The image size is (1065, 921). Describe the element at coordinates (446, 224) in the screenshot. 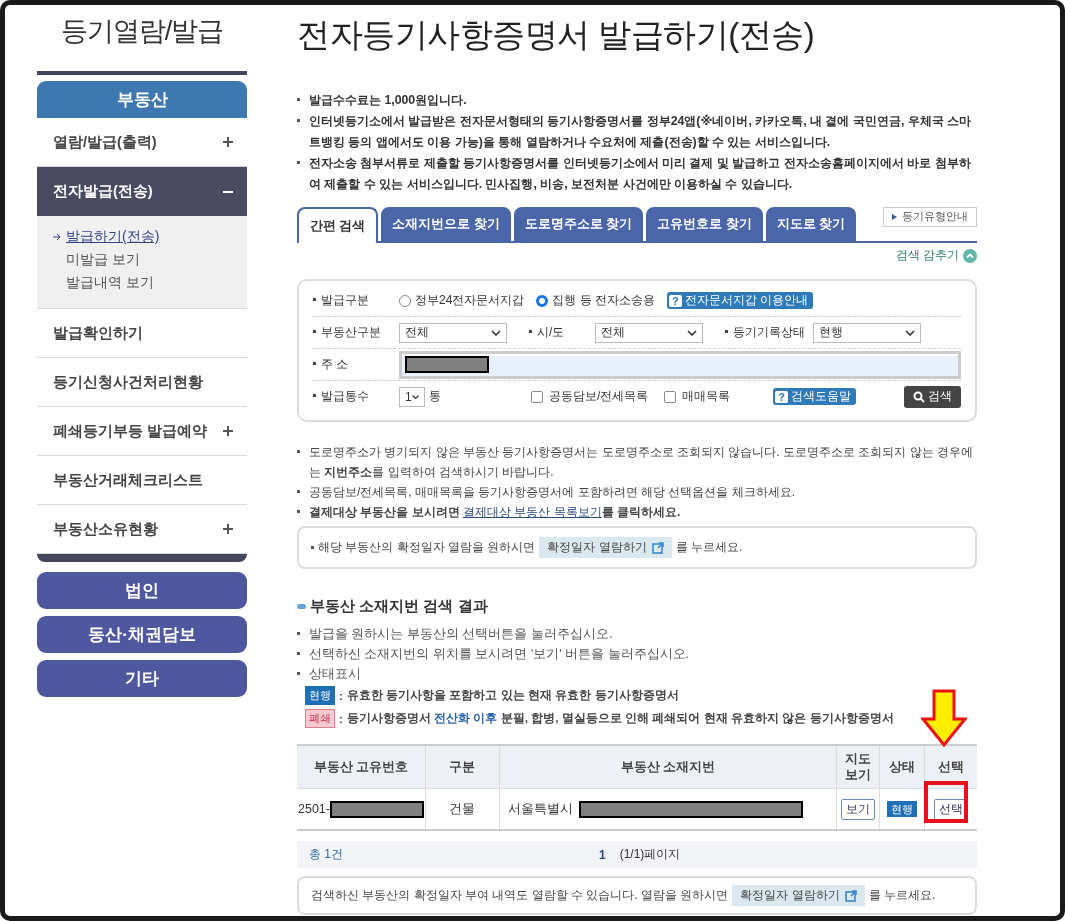

I see `search-tab: 소재지번으로 찾기` at that location.